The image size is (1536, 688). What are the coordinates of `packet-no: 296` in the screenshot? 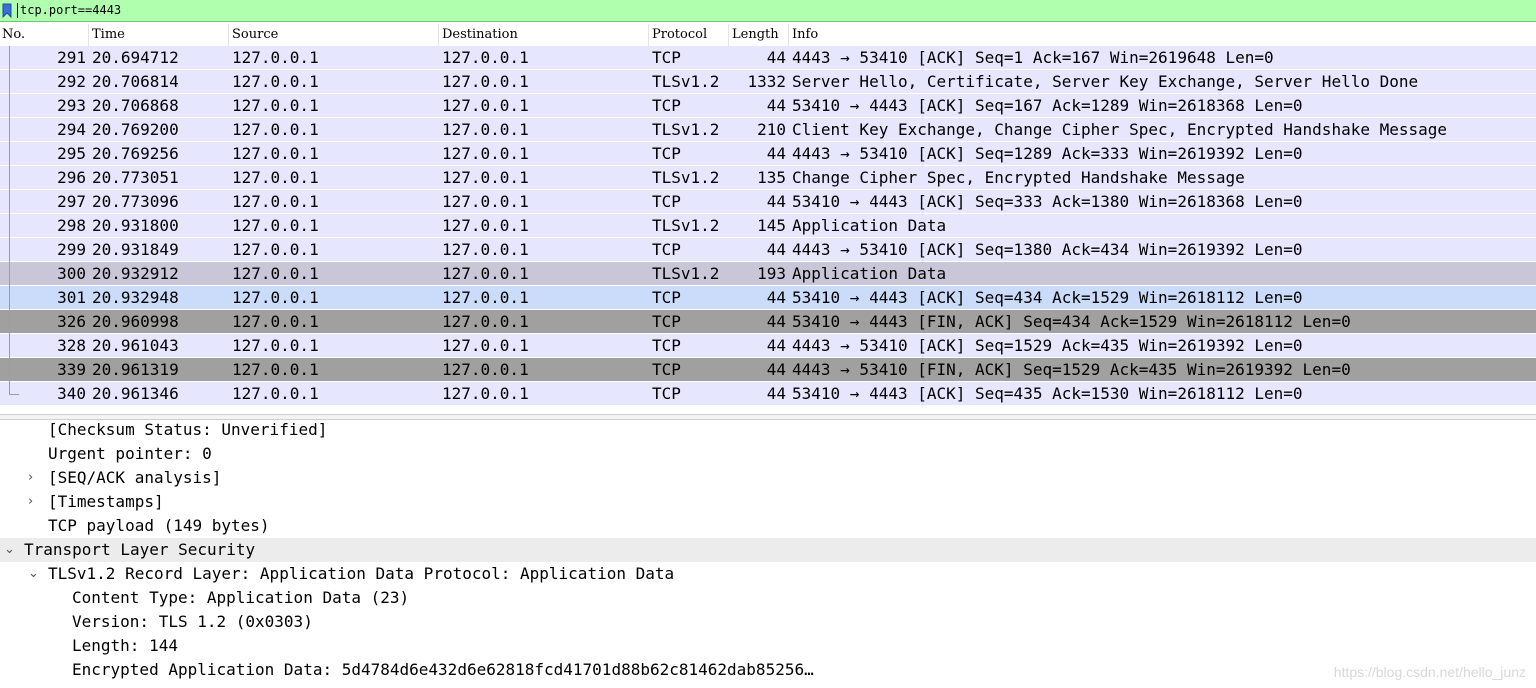 It's located at (71, 177).